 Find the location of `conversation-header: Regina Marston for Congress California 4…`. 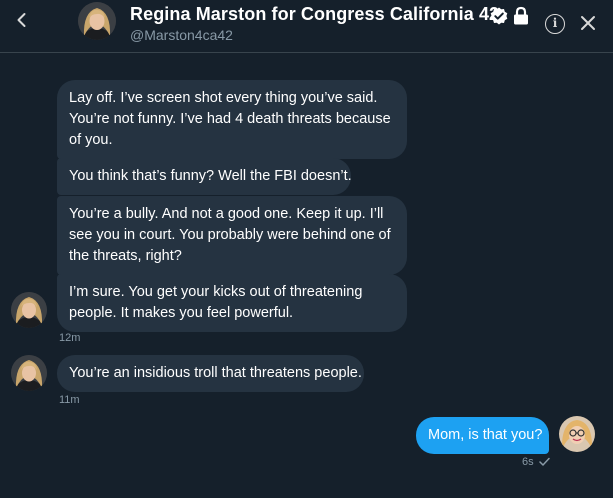

conversation-header: Regina Marston for Congress California 4… is located at coordinates (306, 26).